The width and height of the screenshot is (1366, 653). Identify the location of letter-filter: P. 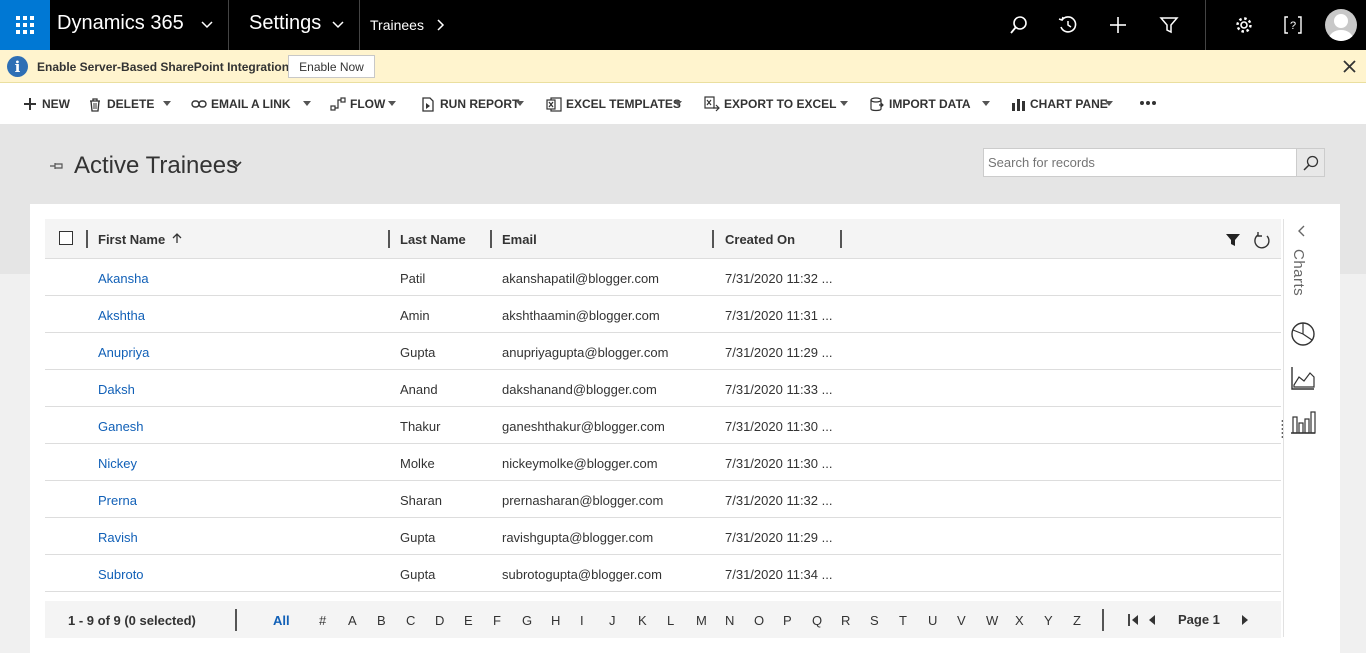
(787, 620).